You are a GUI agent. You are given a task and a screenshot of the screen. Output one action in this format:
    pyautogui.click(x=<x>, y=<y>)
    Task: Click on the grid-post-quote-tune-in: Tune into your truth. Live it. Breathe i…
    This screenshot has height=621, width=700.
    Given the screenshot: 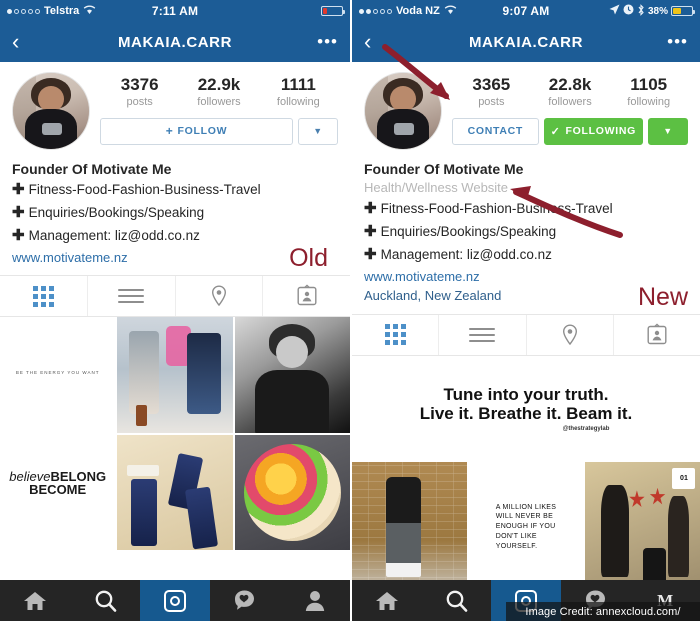 What is the action you would take?
    pyautogui.click(x=526, y=408)
    